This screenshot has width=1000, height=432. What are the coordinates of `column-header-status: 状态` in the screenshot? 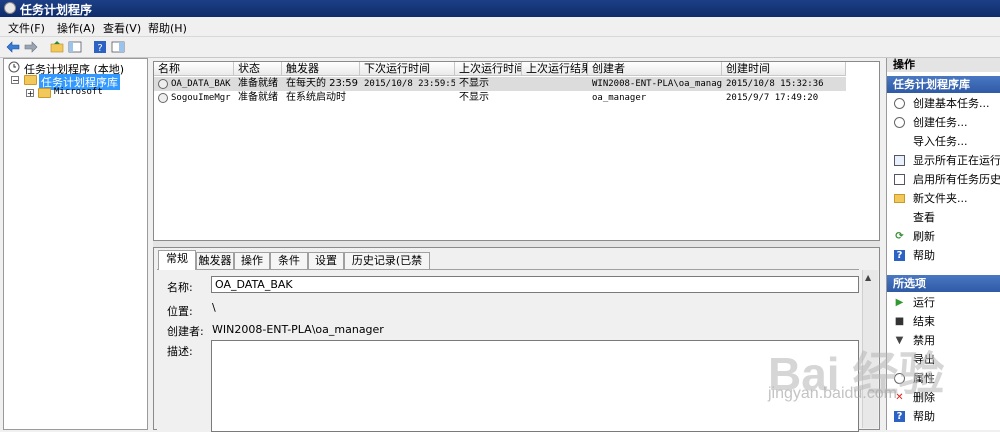 It's located at (258, 69).